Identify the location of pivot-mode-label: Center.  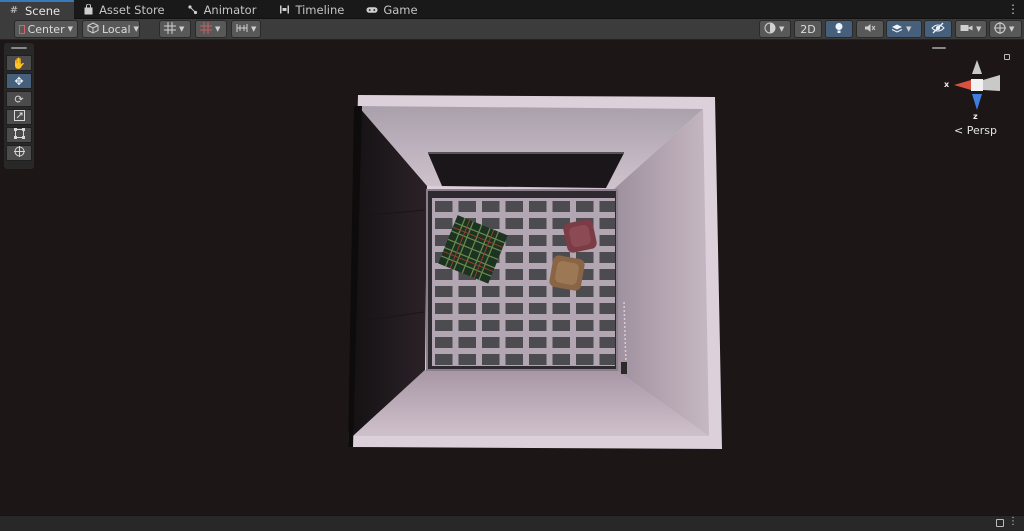
(46, 29).